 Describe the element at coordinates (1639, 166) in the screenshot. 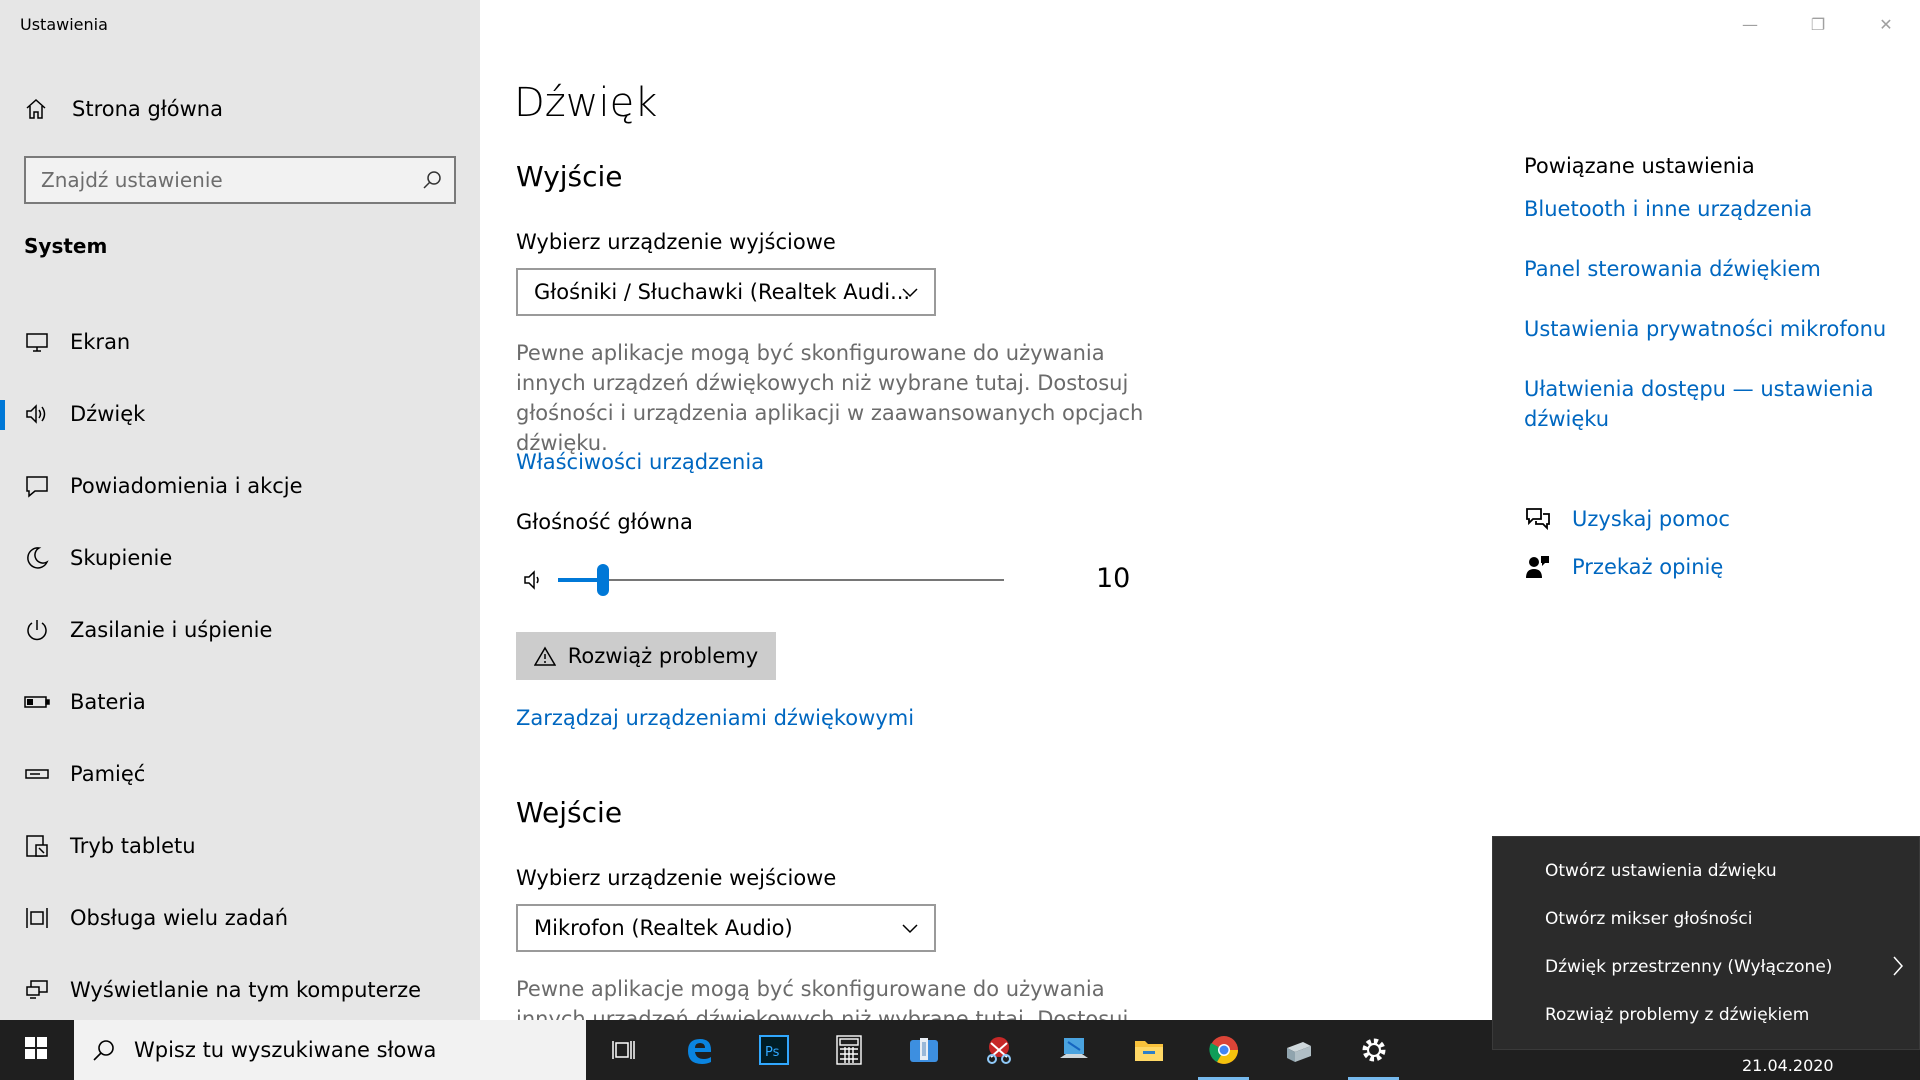

I see `related-settings-title: Powiązane ustawienia` at that location.